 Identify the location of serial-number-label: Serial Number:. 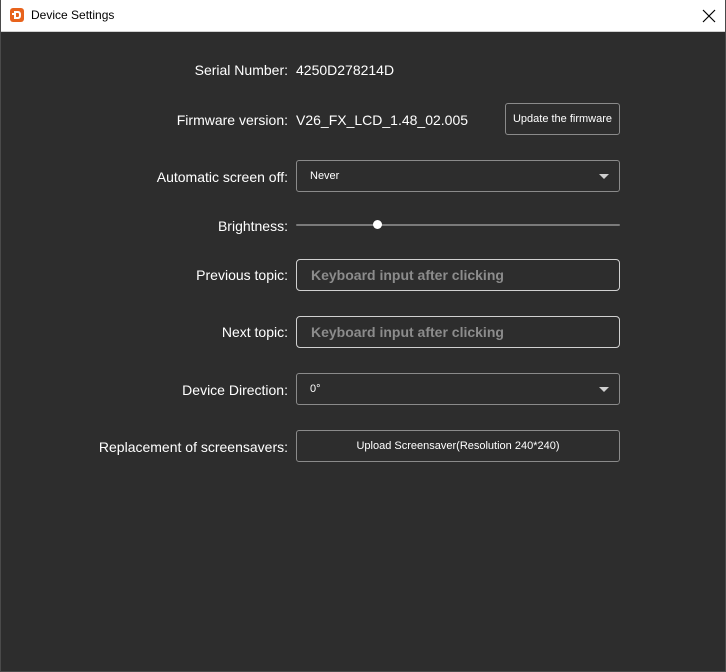
(241, 70).